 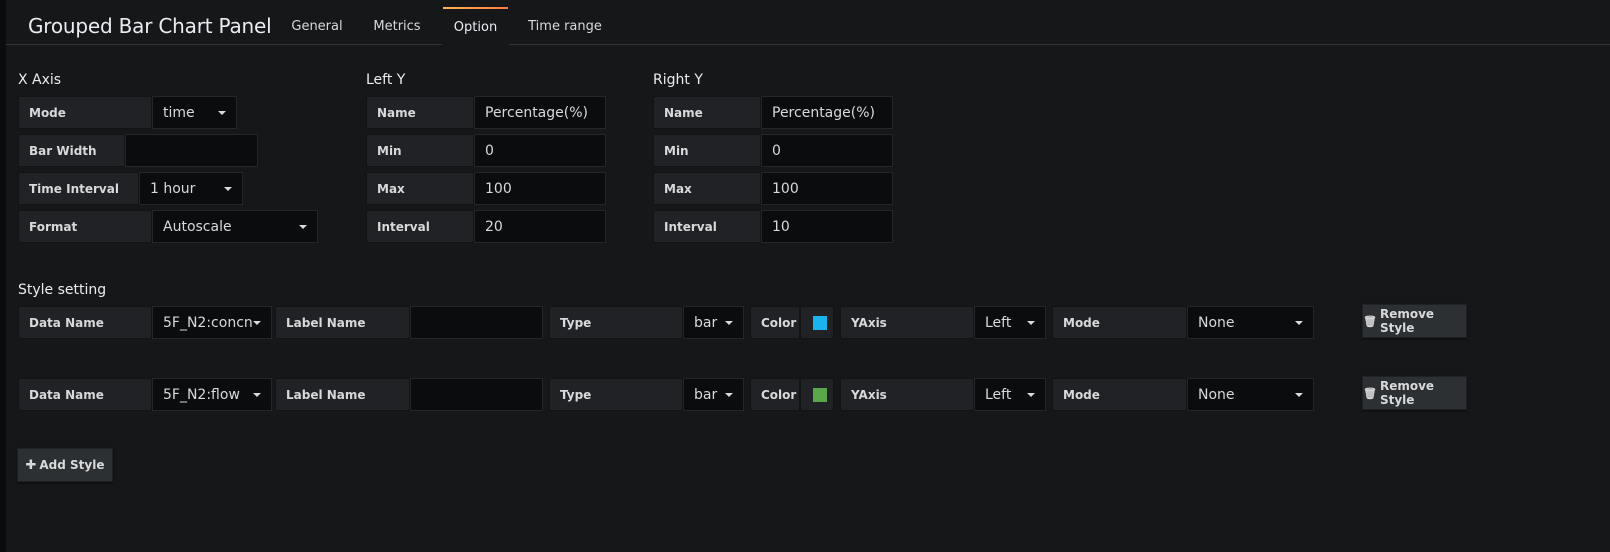 What do you see at coordinates (71, 150) in the screenshot?
I see `bar-width-label: Bar Width` at bounding box center [71, 150].